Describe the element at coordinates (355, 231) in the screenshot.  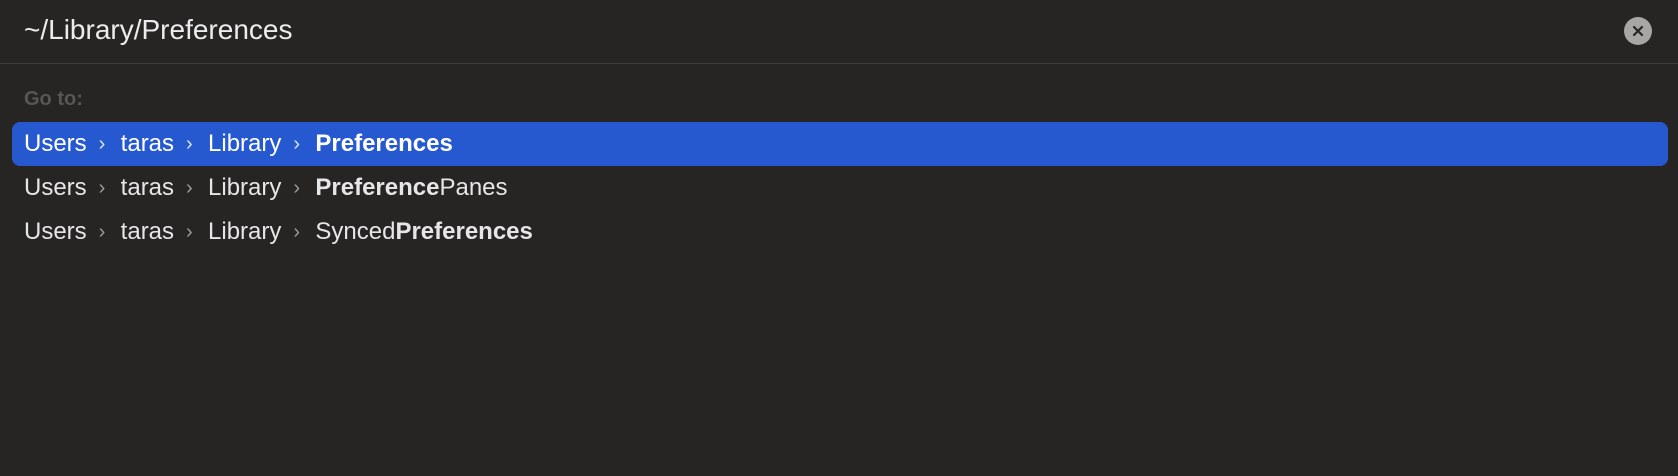
I see `leaf-prefix: Synced` at that location.